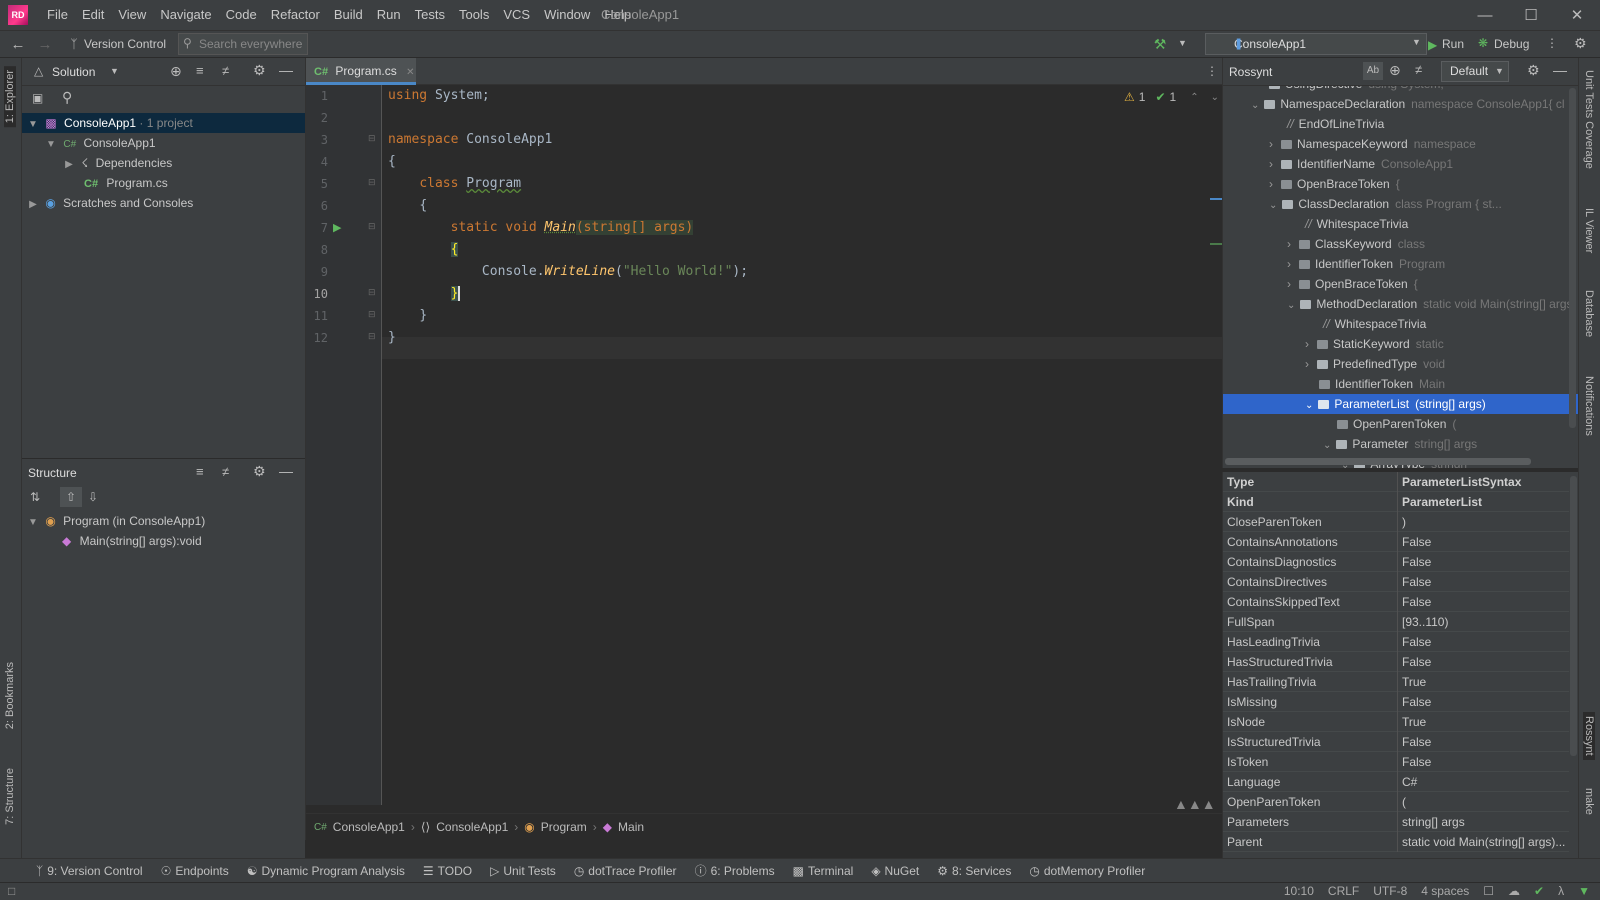 The width and height of the screenshot is (1600, 900). What do you see at coordinates (1087, 871) in the screenshot?
I see `toolwindow-dotmemory: ◷ dotMemory Profiler` at bounding box center [1087, 871].